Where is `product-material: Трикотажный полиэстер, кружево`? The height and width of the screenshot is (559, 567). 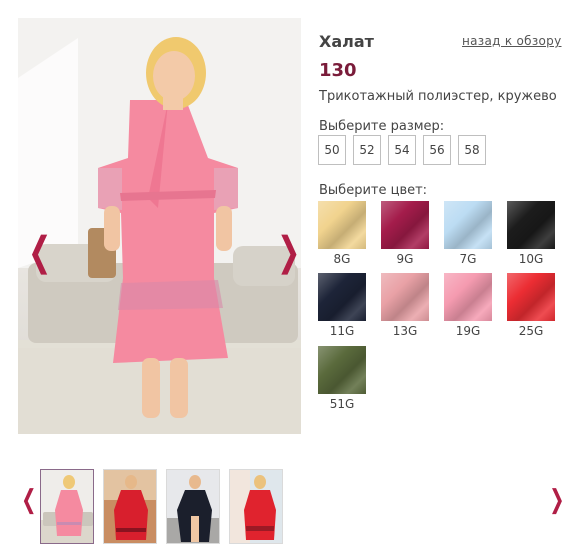
product-material: Трикотажный полиэстер, кружево is located at coordinates (438, 96).